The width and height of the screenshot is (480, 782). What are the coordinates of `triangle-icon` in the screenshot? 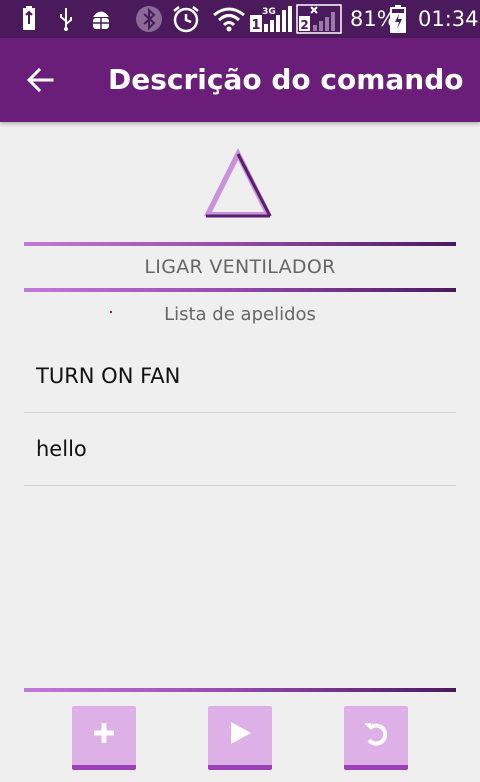 It's located at (238, 182).